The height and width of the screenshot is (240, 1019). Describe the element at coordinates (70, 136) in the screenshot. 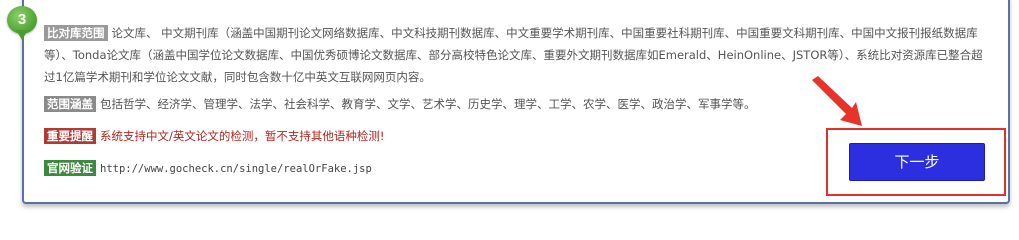

I see `notice-tag: 重要提醒` at that location.